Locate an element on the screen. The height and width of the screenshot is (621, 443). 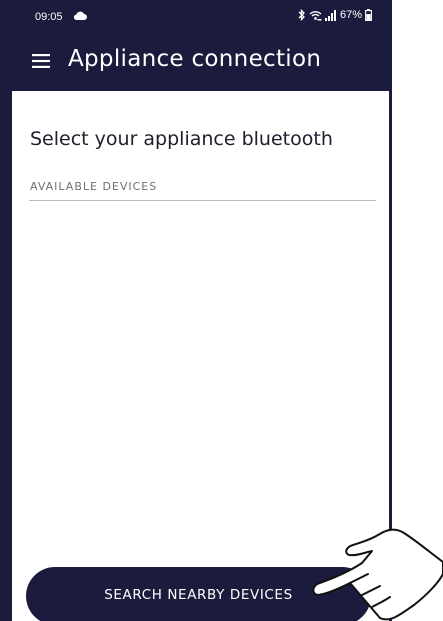
battery-icon is located at coordinates (368, 15).